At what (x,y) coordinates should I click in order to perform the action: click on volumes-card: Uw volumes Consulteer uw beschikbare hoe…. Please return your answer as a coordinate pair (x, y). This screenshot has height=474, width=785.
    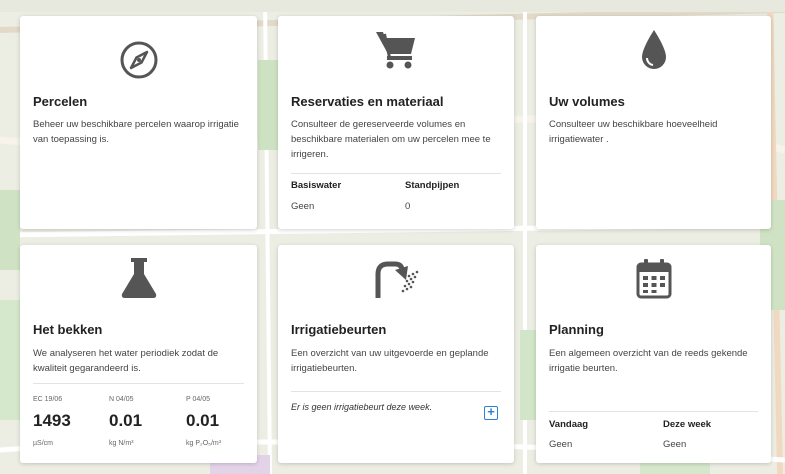
    Looking at the image, I should click on (653, 122).